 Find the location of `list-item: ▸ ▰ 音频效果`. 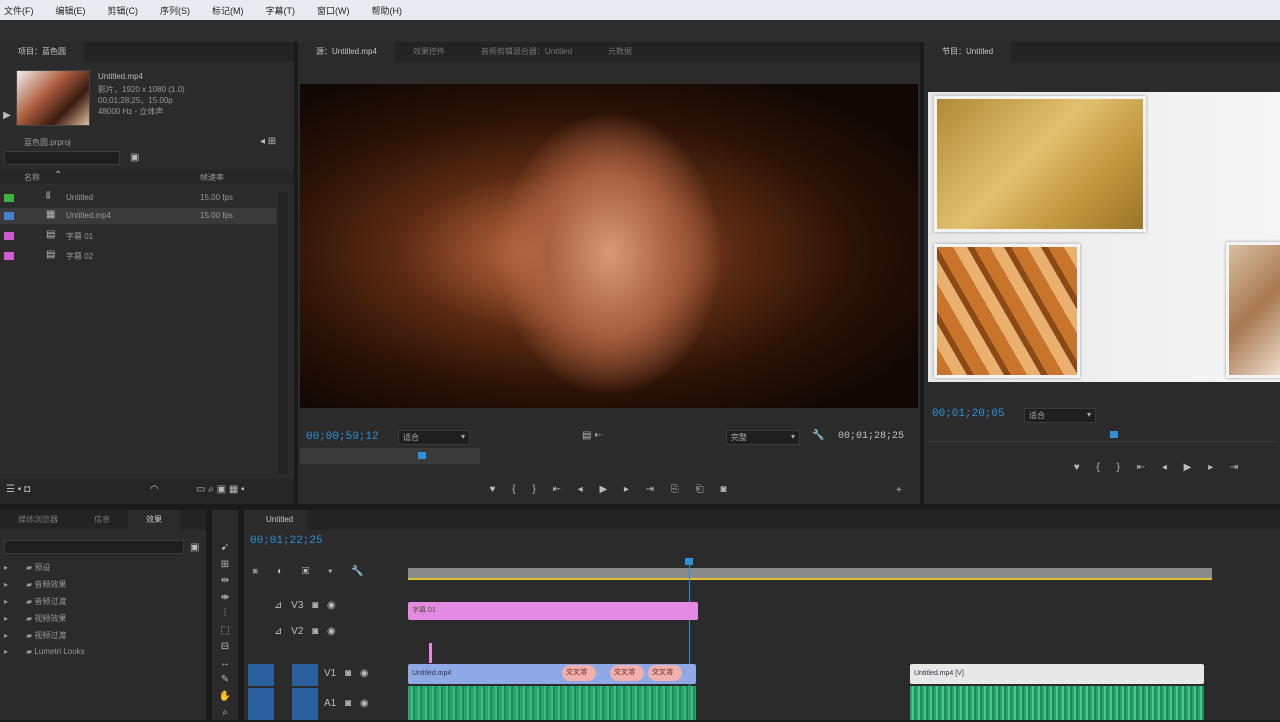

list-item: ▸ ▰ 音频效果 is located at coordinates (35, 584).